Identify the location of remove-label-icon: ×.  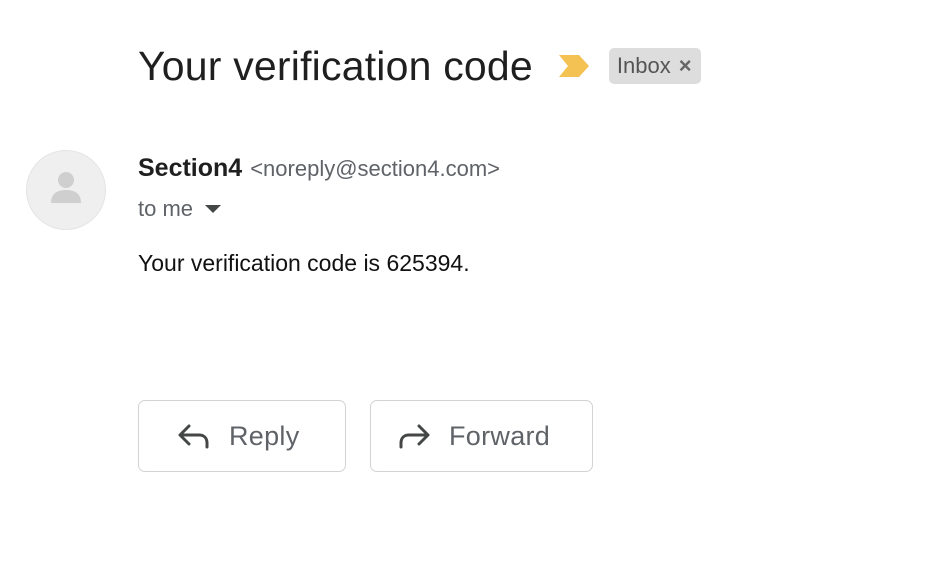
(685, 66).